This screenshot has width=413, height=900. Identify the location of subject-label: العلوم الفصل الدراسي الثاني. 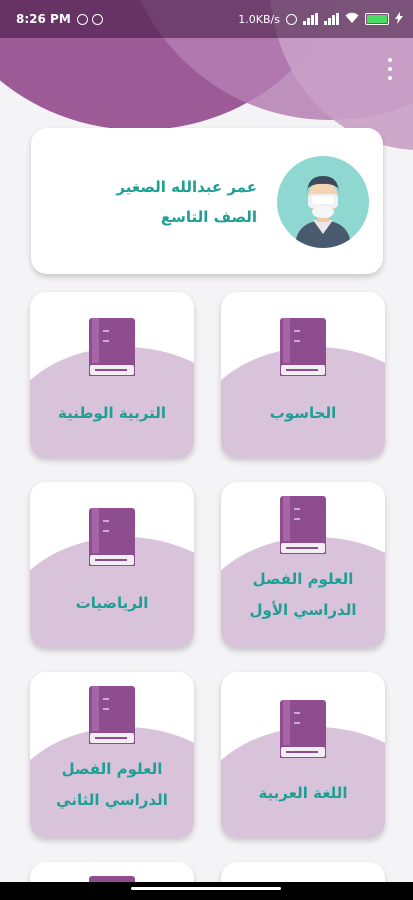
(112, 784).